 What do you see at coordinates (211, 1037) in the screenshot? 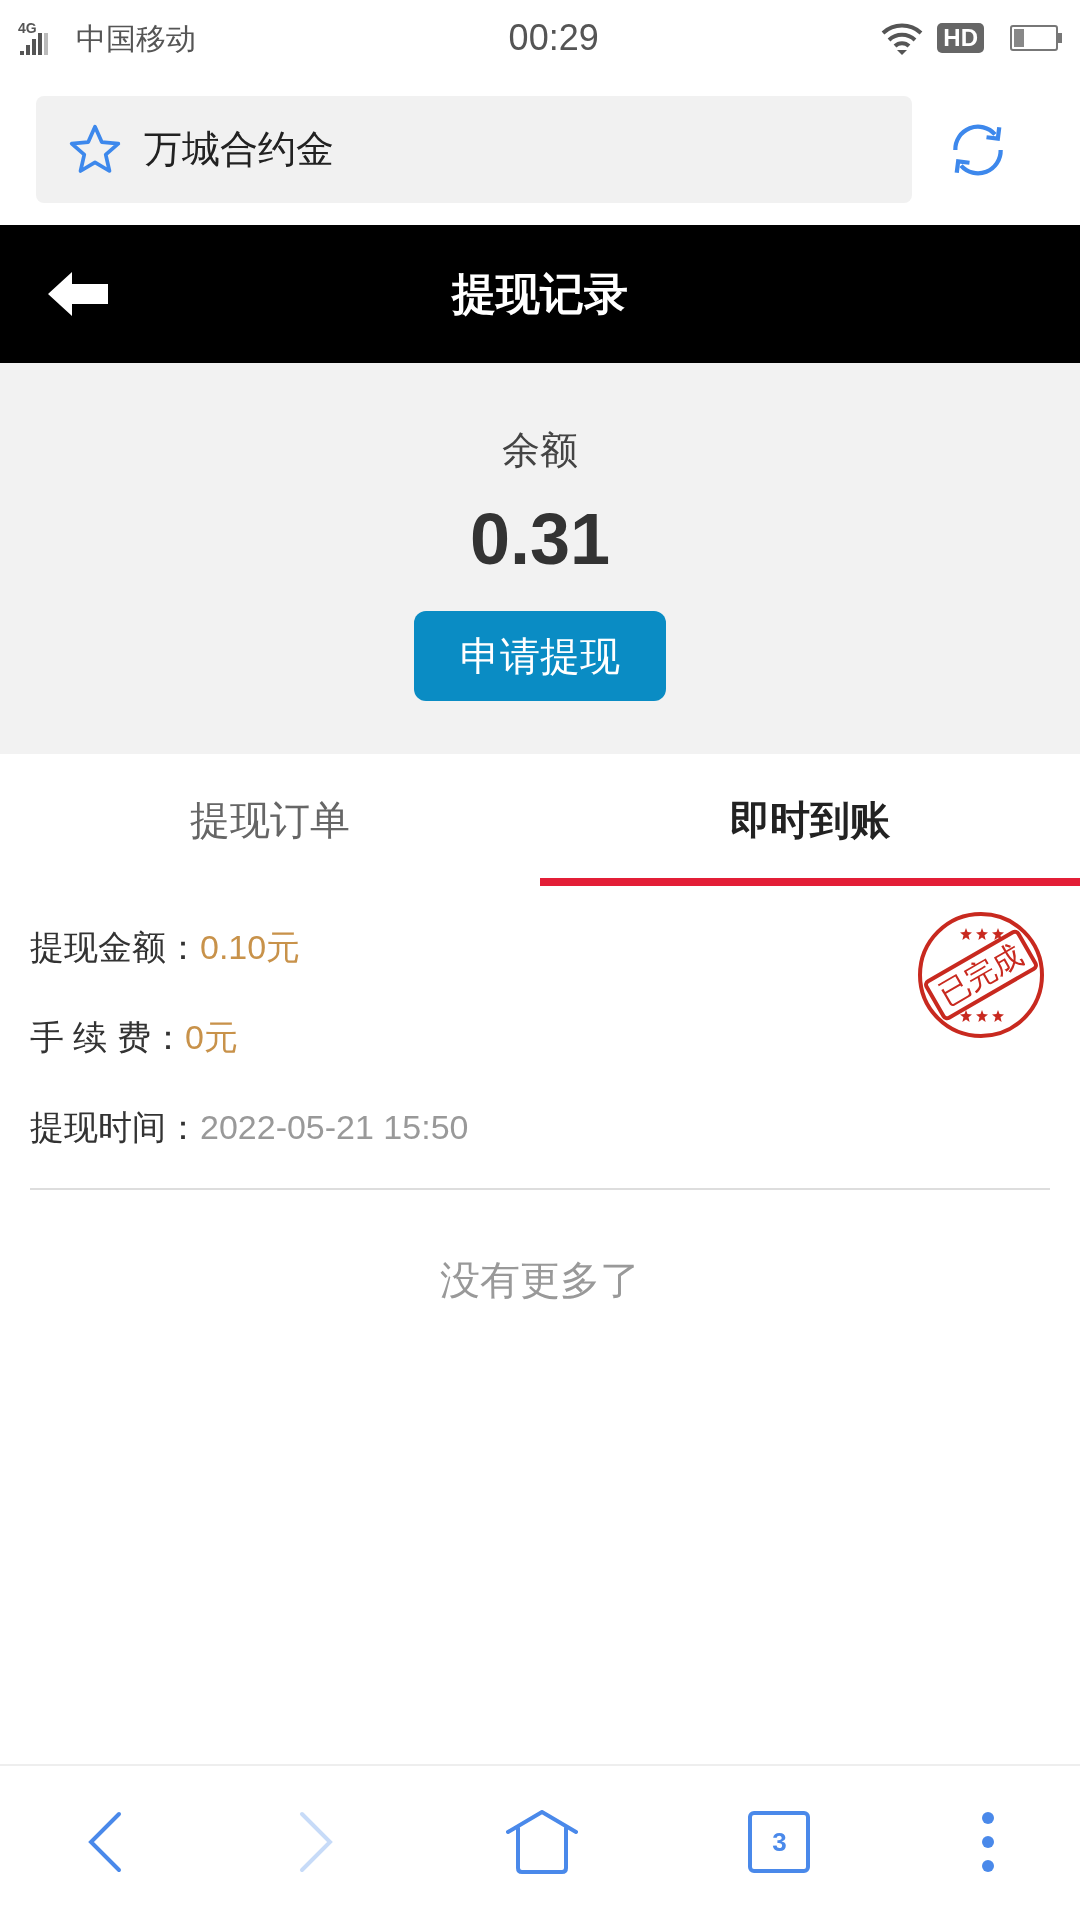
I see `field-value: 0元` at bounding box center [211, 1037].